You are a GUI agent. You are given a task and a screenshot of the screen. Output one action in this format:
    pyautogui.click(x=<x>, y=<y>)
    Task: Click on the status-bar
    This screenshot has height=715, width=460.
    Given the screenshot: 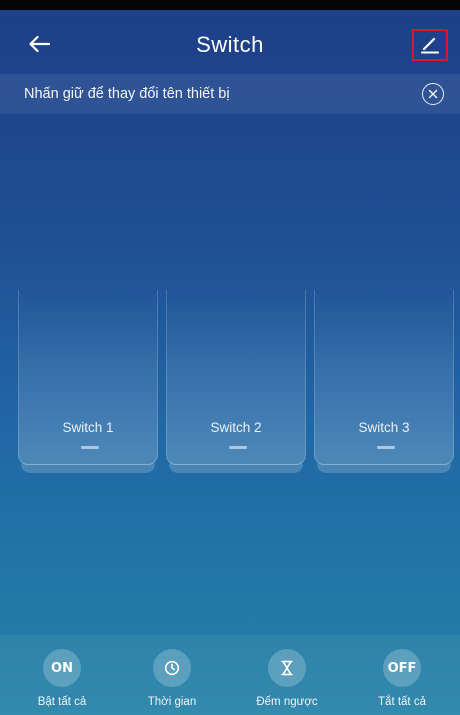 What is the action you would take?
    pyautogui.click(x=230, y=5)
    